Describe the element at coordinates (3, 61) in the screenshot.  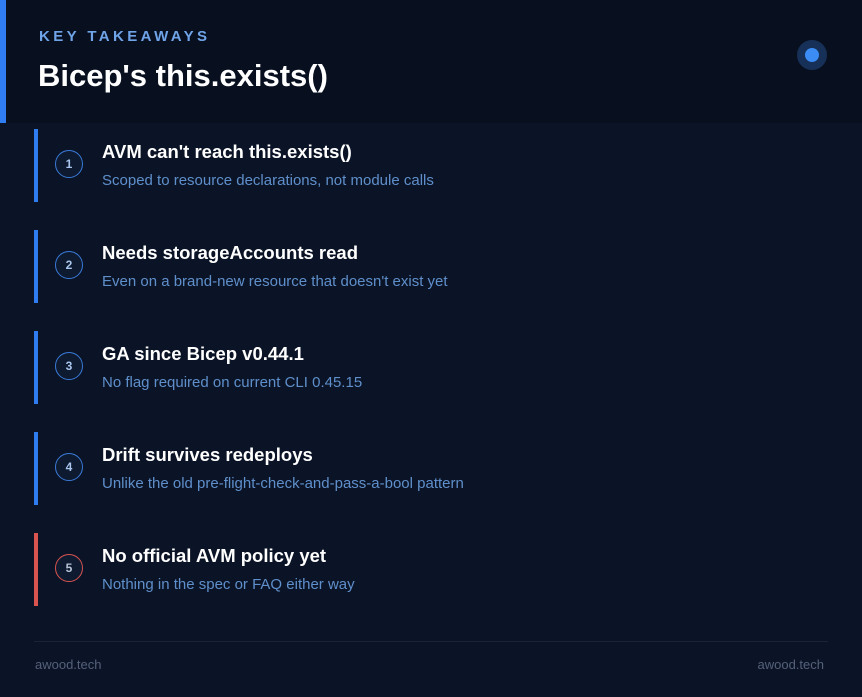
I see `header-accent-bar` at that location.